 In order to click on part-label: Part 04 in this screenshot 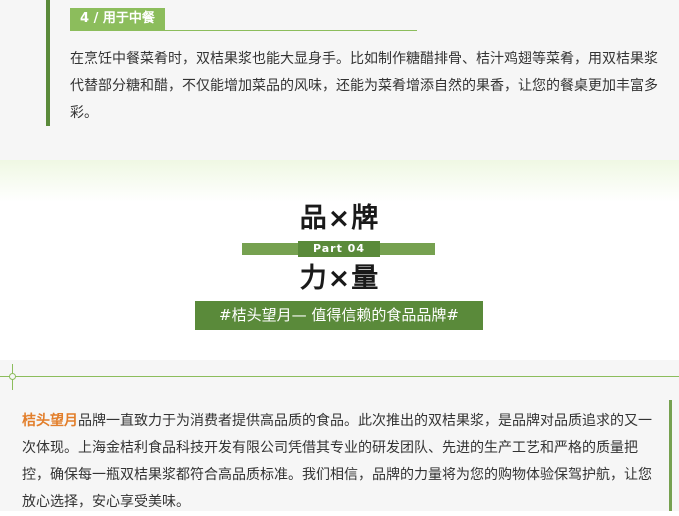, I will do `click(339, 249)`.